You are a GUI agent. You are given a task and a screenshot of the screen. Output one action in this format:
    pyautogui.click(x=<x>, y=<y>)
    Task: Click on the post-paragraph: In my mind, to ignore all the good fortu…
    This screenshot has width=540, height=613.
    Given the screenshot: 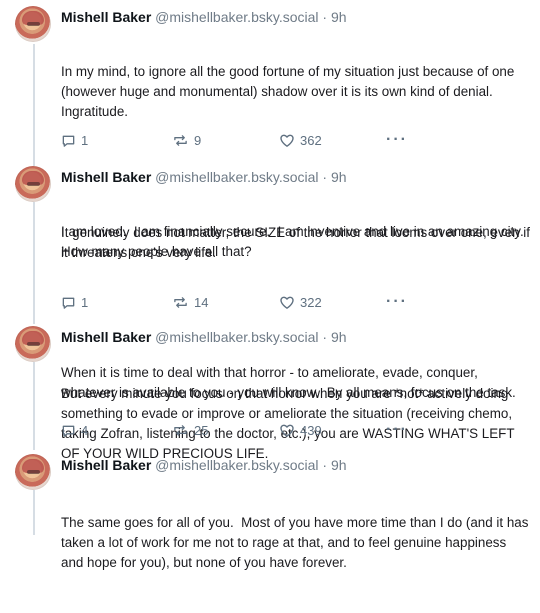 What is the action you would take?
    pyautogui.click(x=290, y=91)
    